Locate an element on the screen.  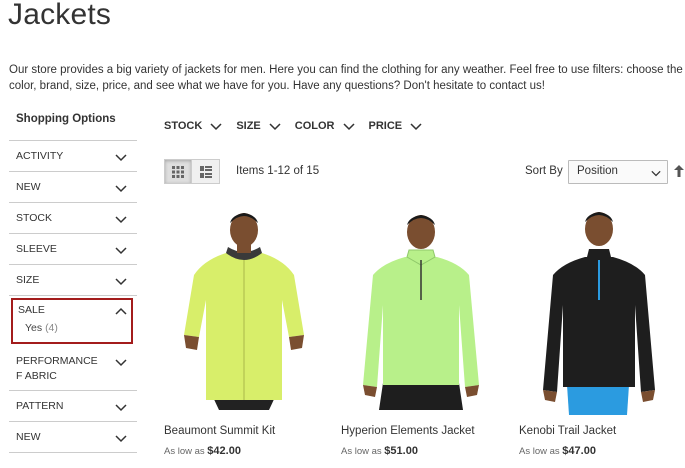
list-icon is located at coordinates (205, 171).